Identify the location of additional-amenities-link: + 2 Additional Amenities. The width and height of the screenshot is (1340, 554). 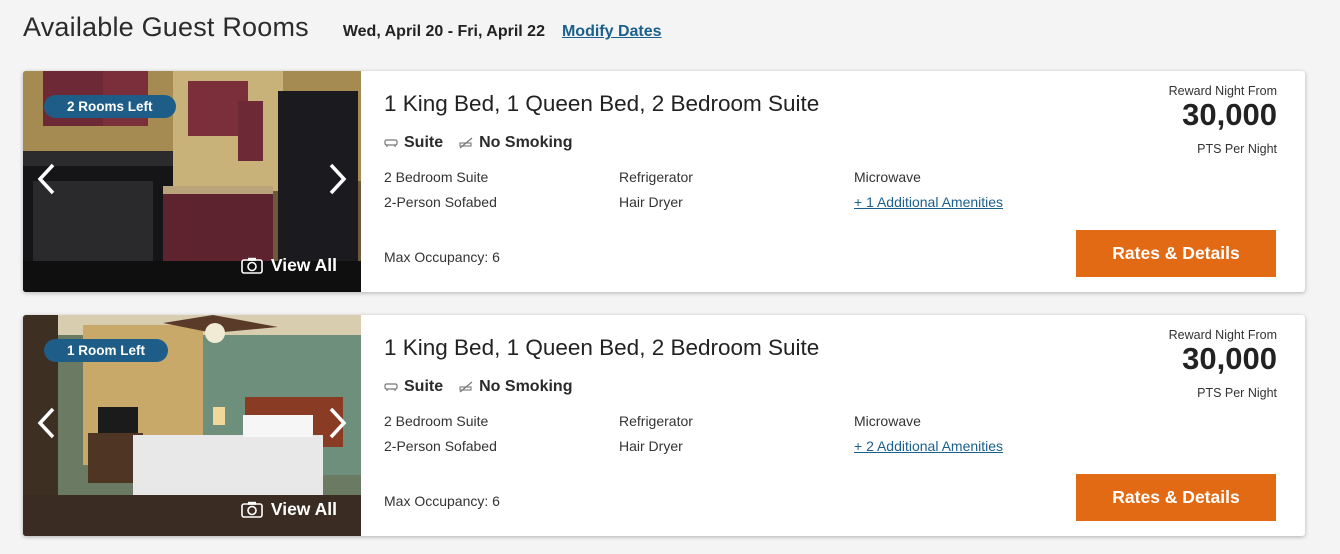
(928, 446).